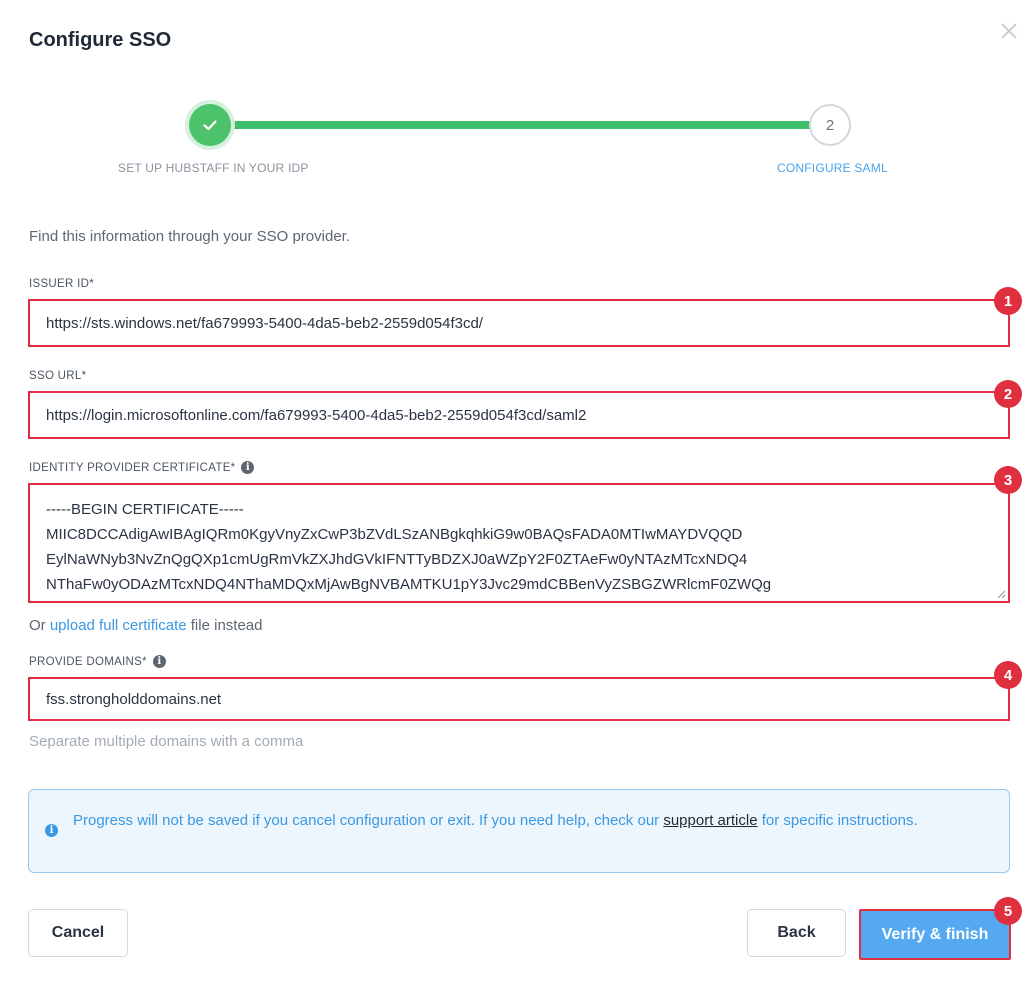 This screenshot has height=987, width=1024. I want to click on upload-certificate-line: Or upload full certificate file instead, so click(145, 625).